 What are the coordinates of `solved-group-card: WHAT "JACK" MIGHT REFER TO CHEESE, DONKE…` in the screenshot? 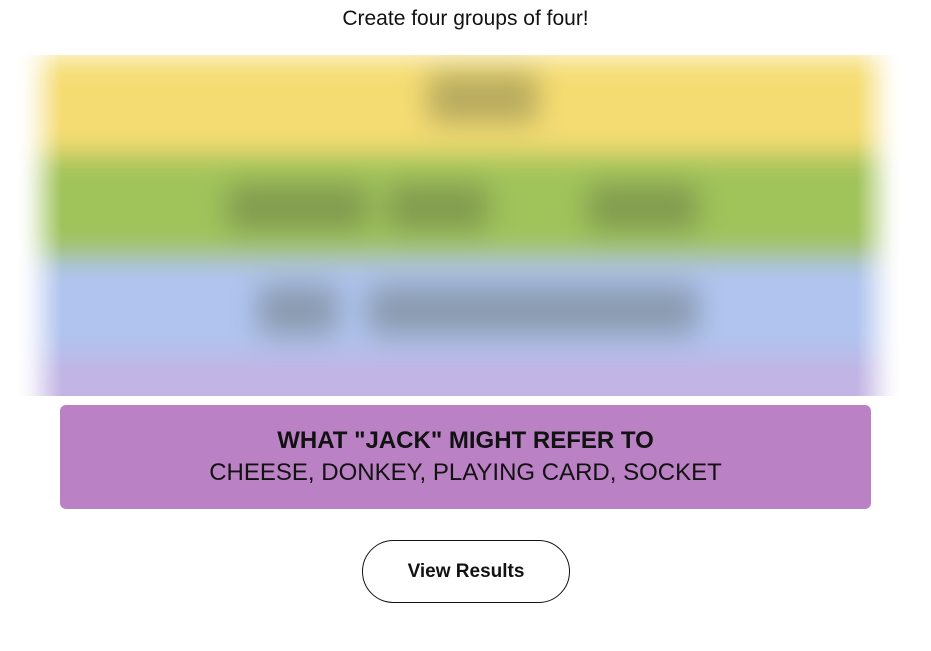 It's located at (465, 457).